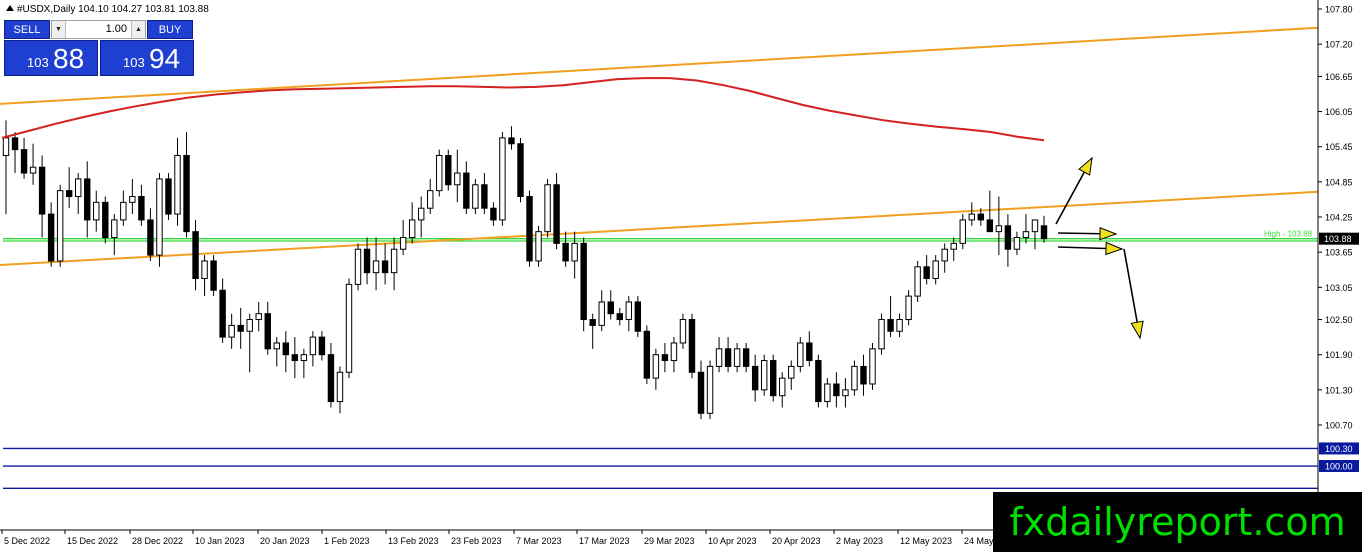 This screenshot has height=552, width=1362. I want to click on lot-size-stepper: ▼ 1.00 ▲, so click(98, 29).